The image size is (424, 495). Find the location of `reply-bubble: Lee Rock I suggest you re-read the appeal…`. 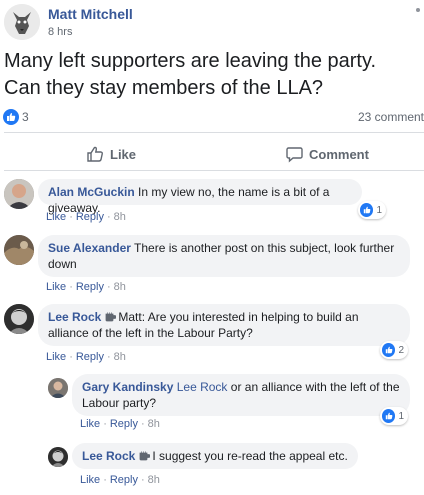

reply-bubble: Lee Rock I suggest you re-read the appeal… is located at coordinates (215, 456).